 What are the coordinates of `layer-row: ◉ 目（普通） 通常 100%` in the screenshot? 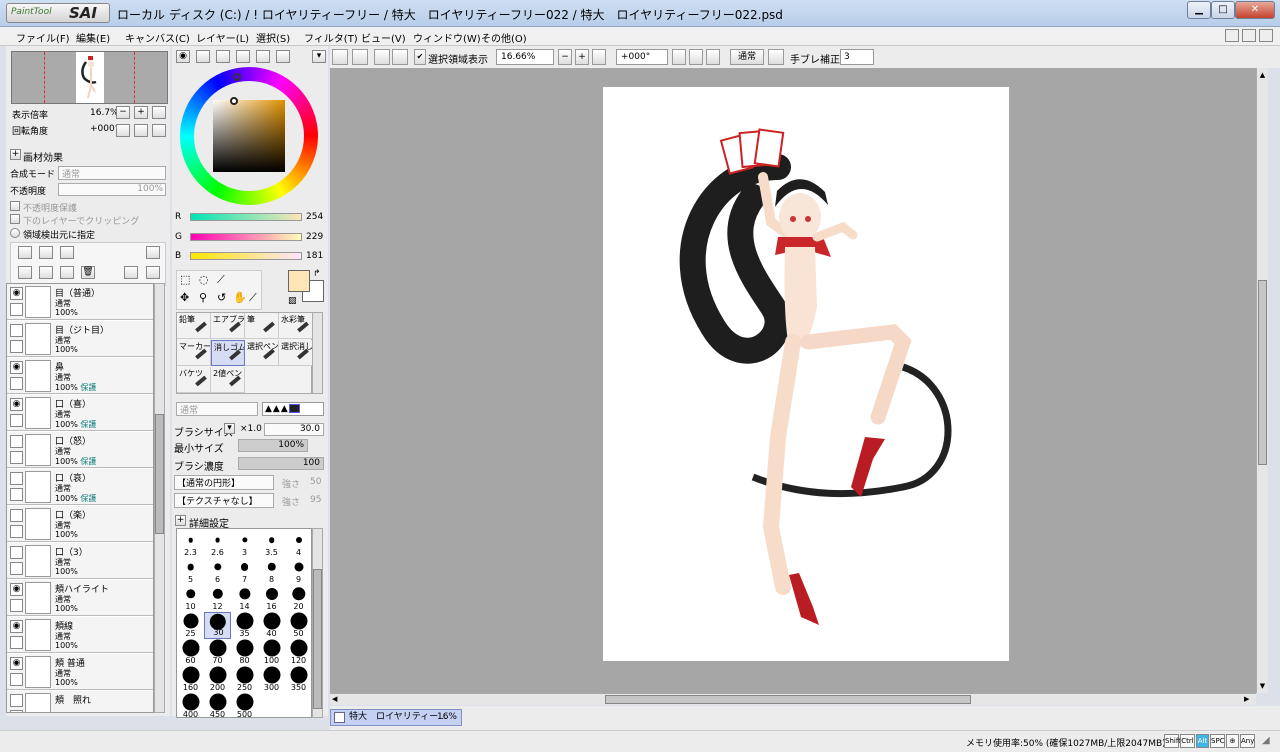 It's located at (80, 302).